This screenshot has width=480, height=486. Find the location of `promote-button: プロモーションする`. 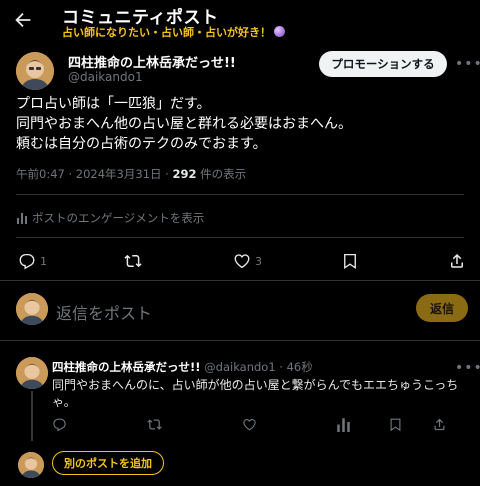

promote-button: プロモーションする is located at coordinates (383, 64).